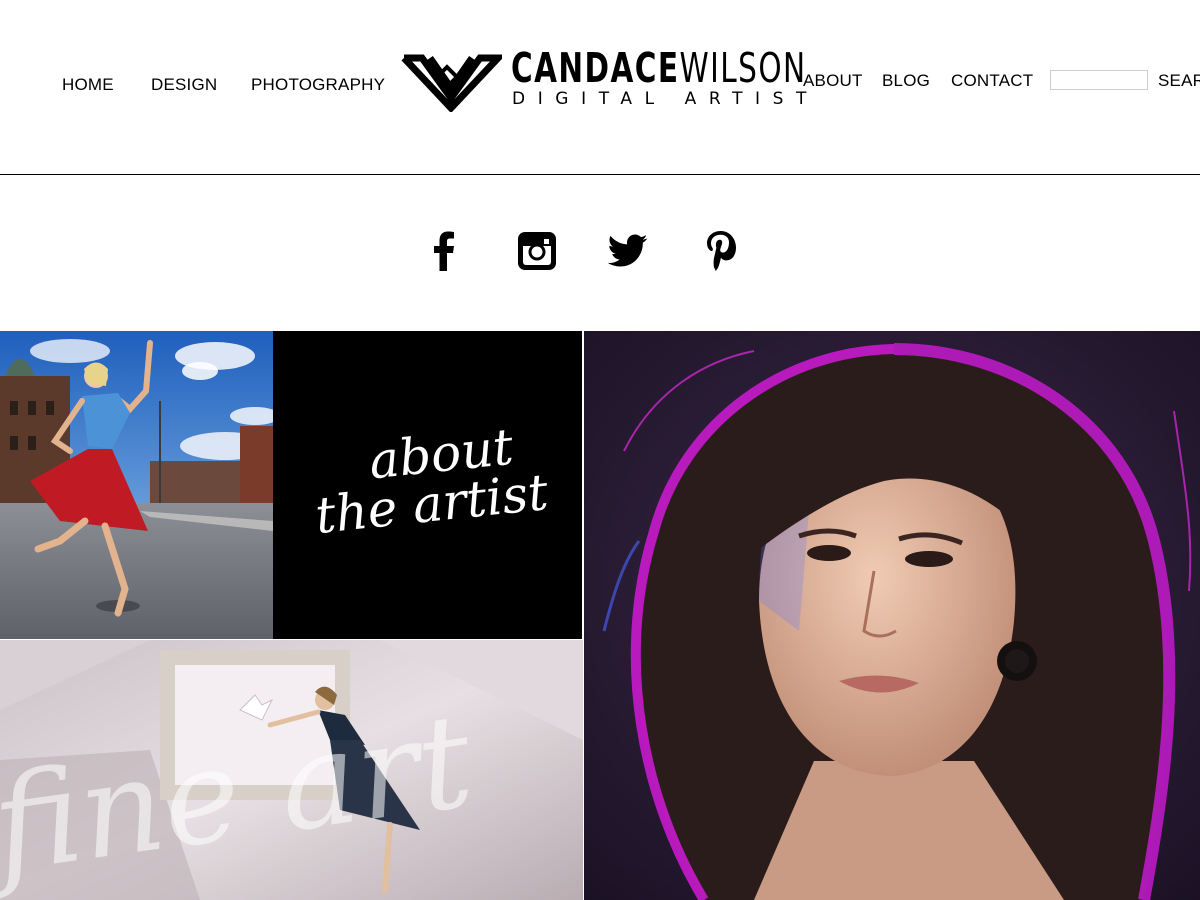 This screenshot has height=900, width=1200. What do you see at coordinates (600, 174) in the screenshot?
I see `header-divider` at bounding box center [600, 174].